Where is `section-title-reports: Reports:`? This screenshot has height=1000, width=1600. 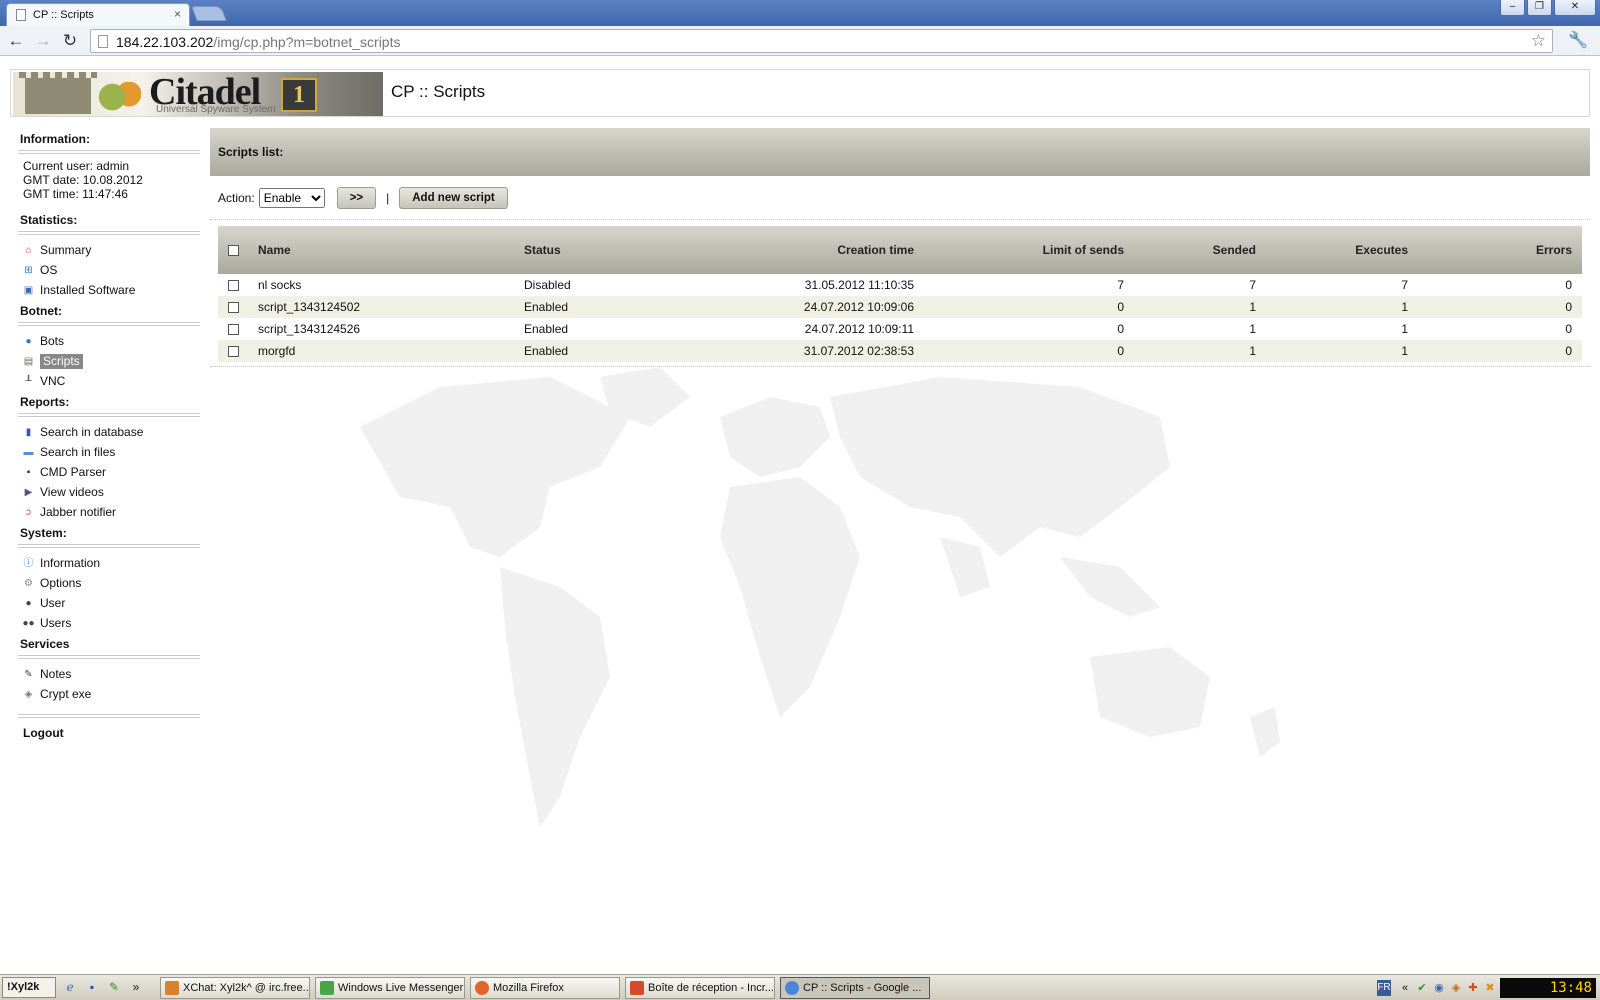 section-title-reports: Reports: is located at coordinates (45, 402).